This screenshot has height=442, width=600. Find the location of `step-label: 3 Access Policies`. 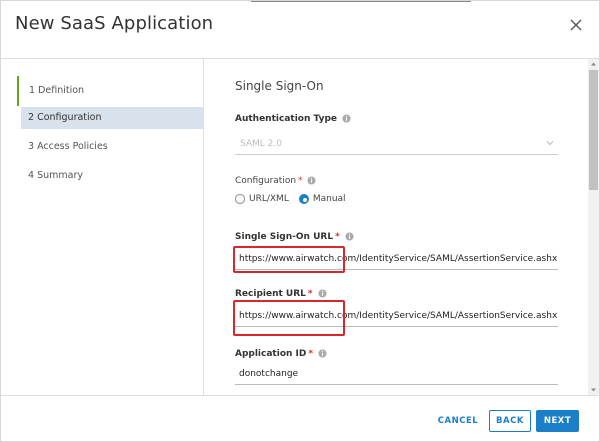

step-label: 3 Access Policies is located at coordinates (68, 146).